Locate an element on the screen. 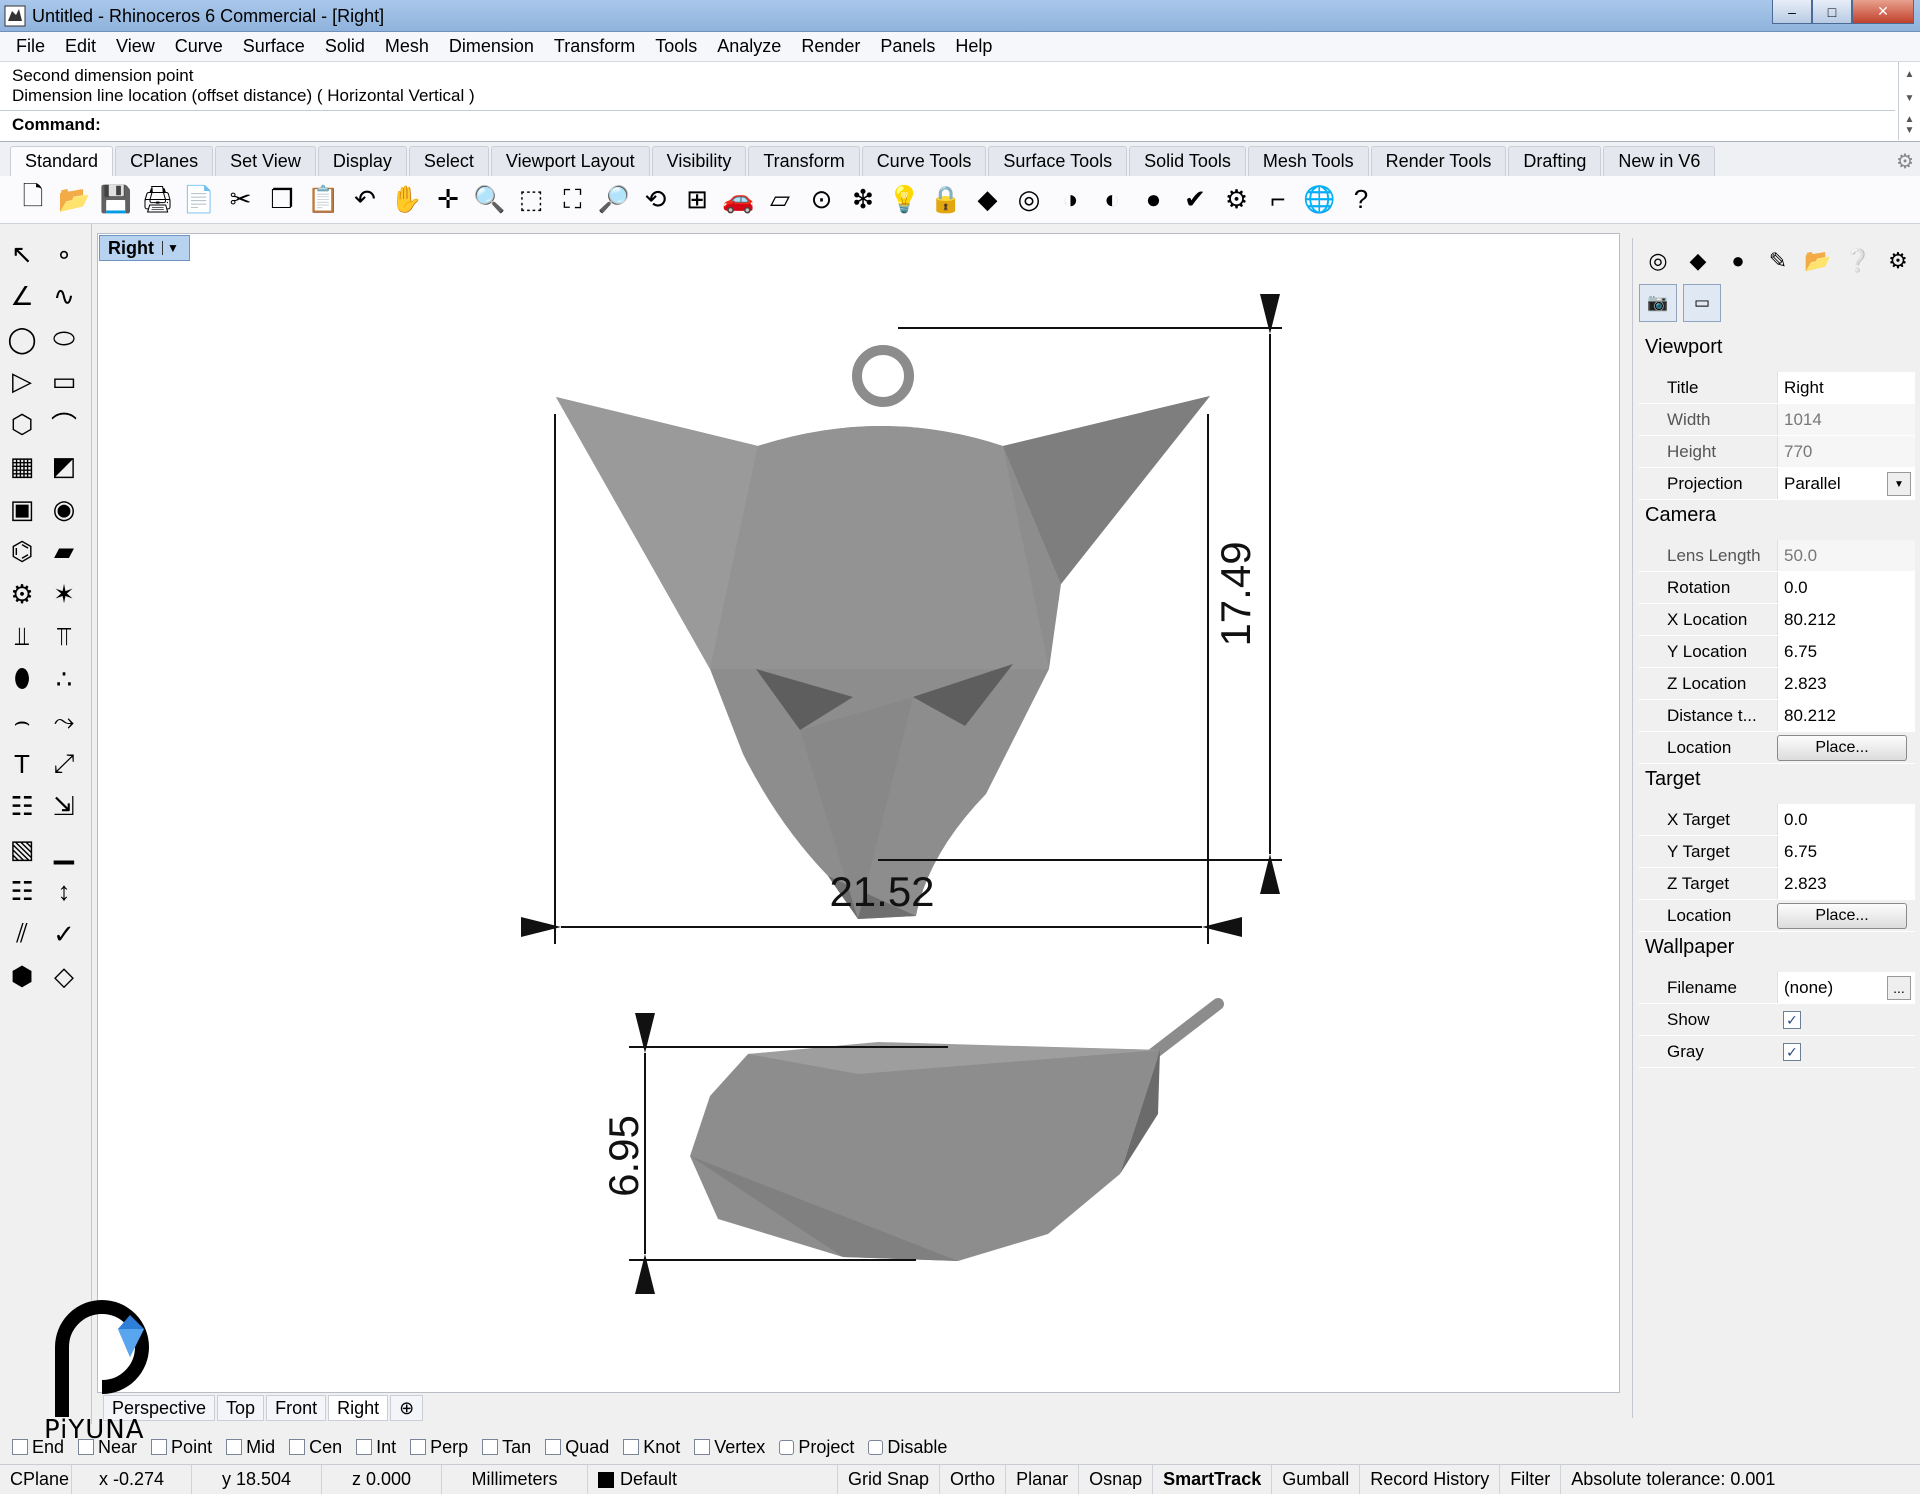 The image size is (1920, 1494). status-toggle-filter: Filter is located at coordinates (1531, 1479).